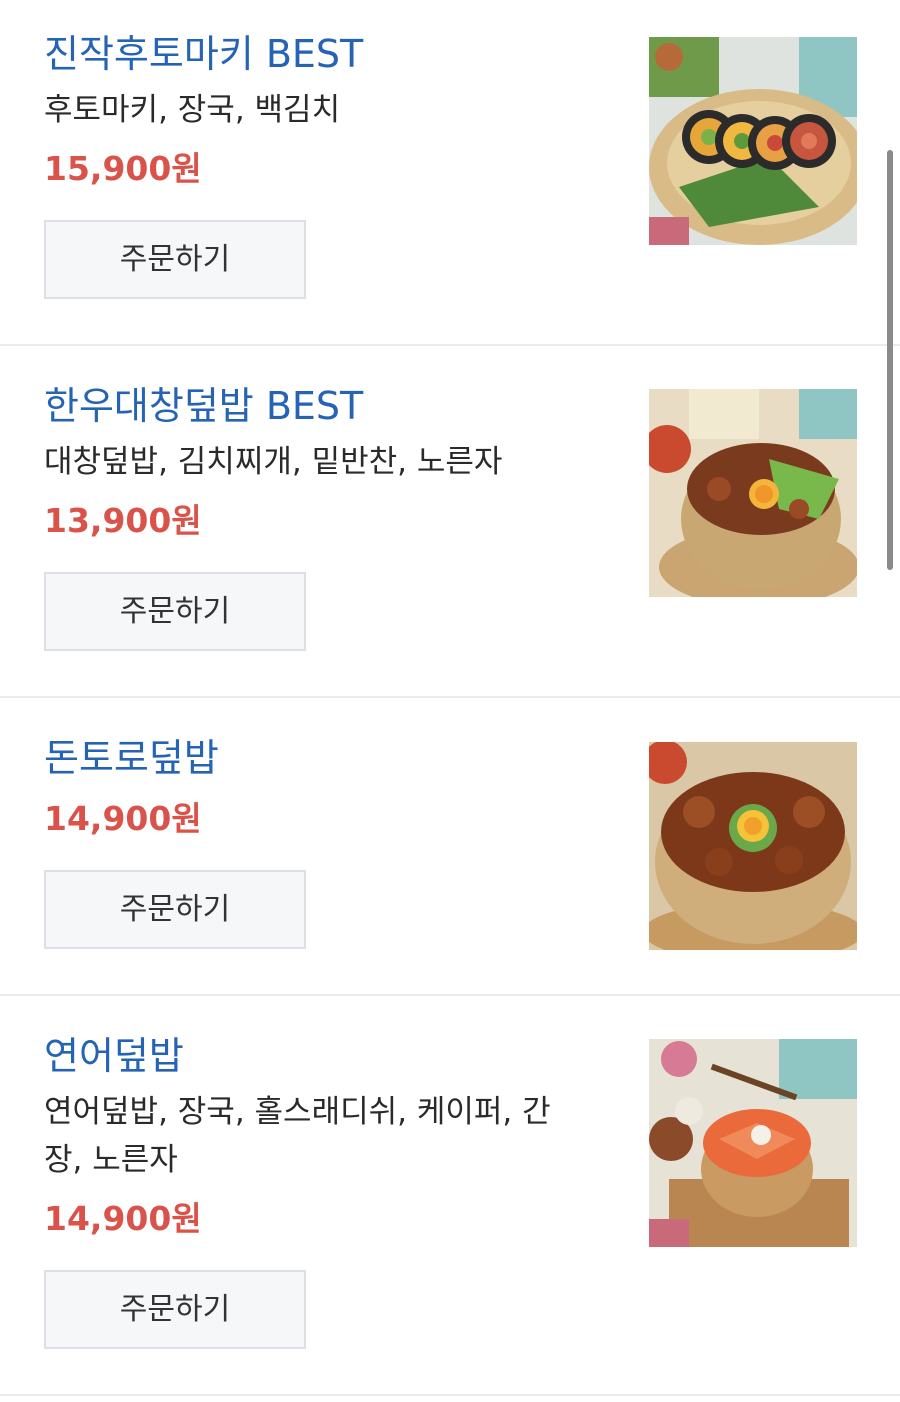 The image size is (900, 1402). I want to click on pork-jowl-rice-bowl-photo, so click(753, 846).